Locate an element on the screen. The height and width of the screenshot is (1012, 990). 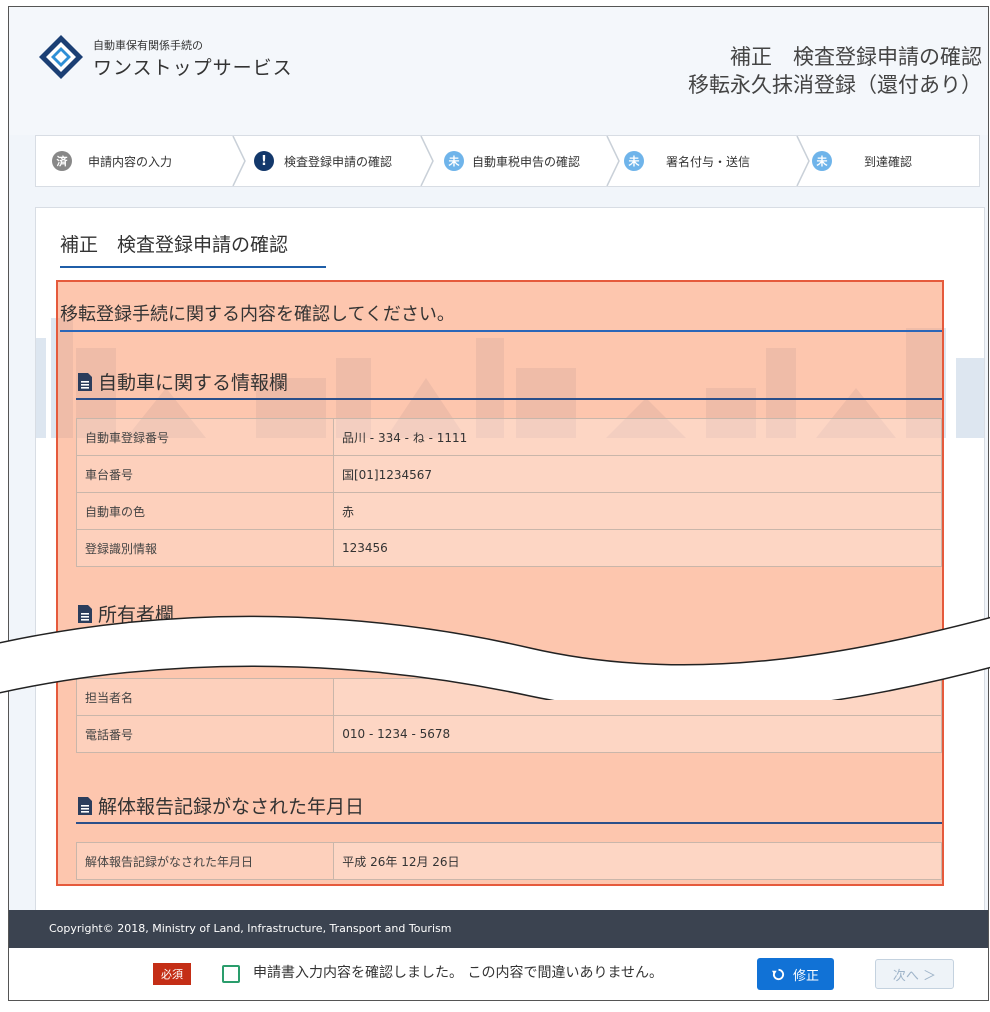
page-break-wave is located at coordinates (495, 657).